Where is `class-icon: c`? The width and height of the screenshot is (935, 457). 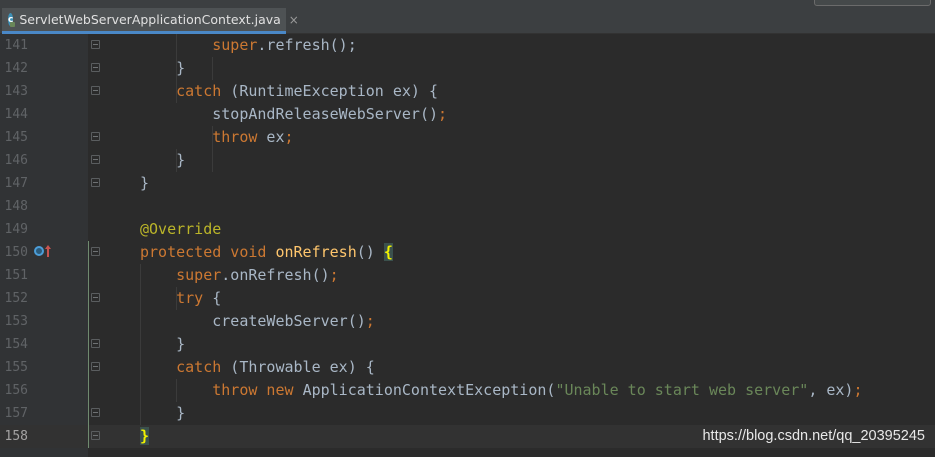
class-icon: c is located at coordinates (12, 20).